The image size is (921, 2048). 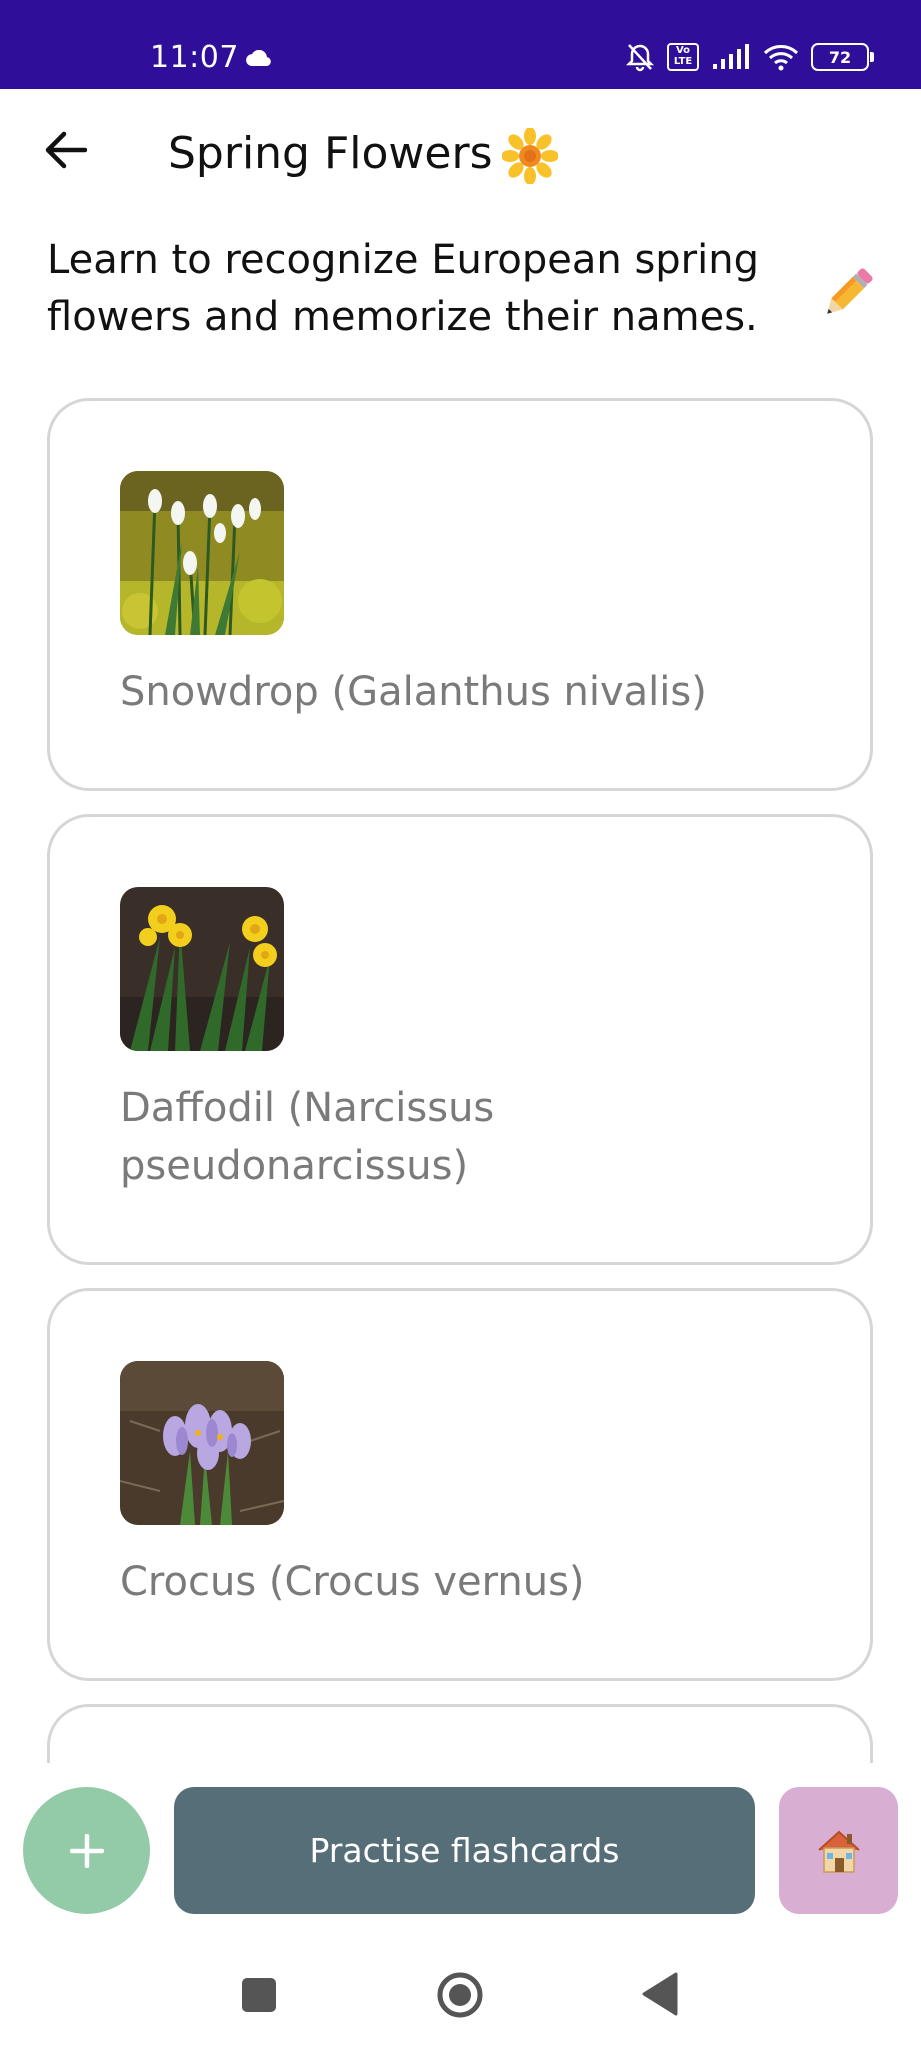 I want to click on pencil-icon, so click(x=850, y=291).